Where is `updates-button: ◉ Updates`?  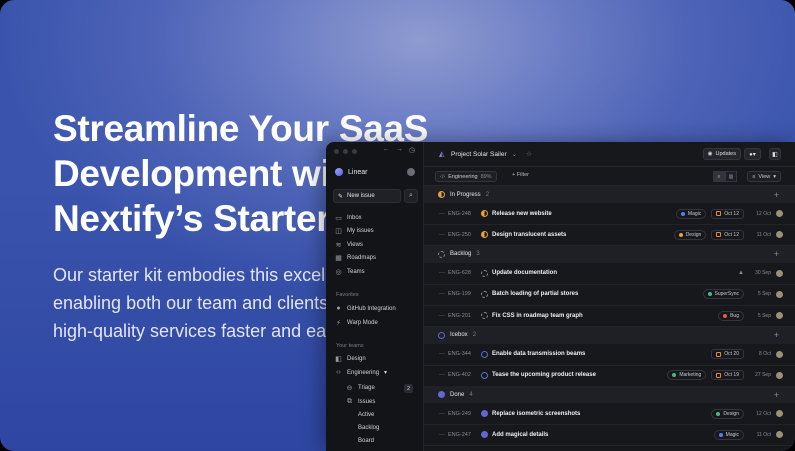 updates-button: ◉ Updates is located at coordinates (721, 154).